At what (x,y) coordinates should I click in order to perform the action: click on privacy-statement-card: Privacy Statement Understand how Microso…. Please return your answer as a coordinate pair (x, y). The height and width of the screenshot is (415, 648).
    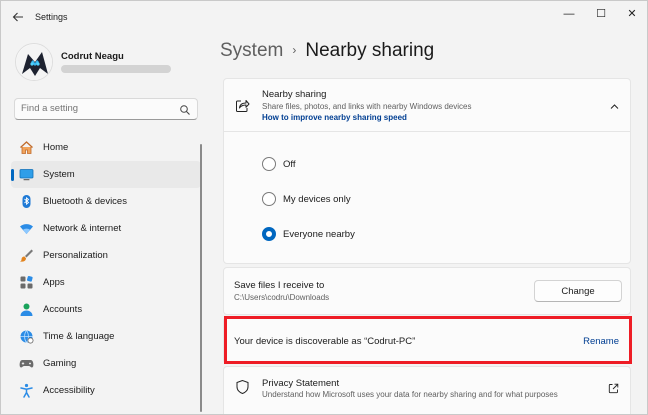
    Looking at the image, I should click on (427, 390).